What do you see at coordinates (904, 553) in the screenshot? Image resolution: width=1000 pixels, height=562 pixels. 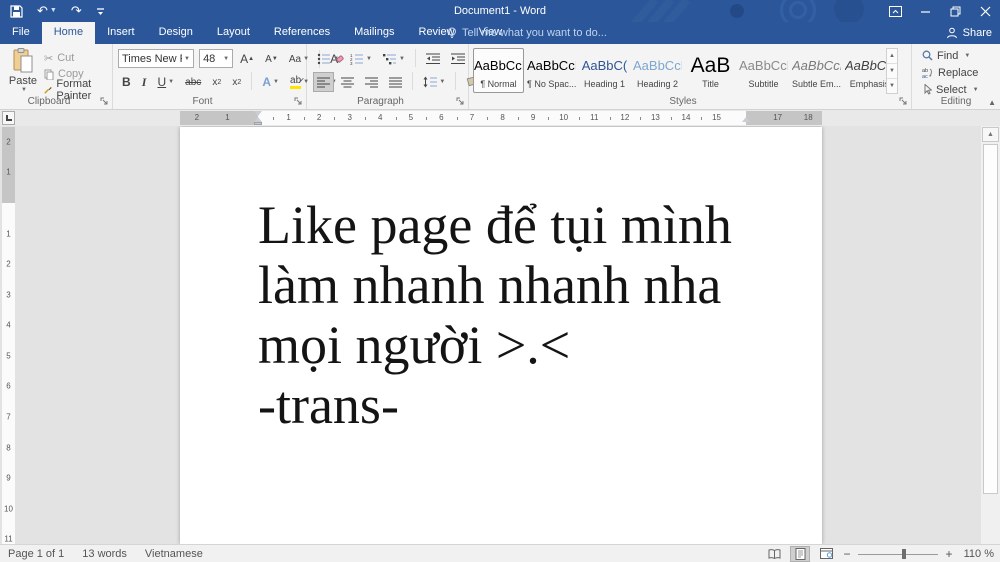 I see `zoom-slider-thumb` at bounding box center [904, 553].